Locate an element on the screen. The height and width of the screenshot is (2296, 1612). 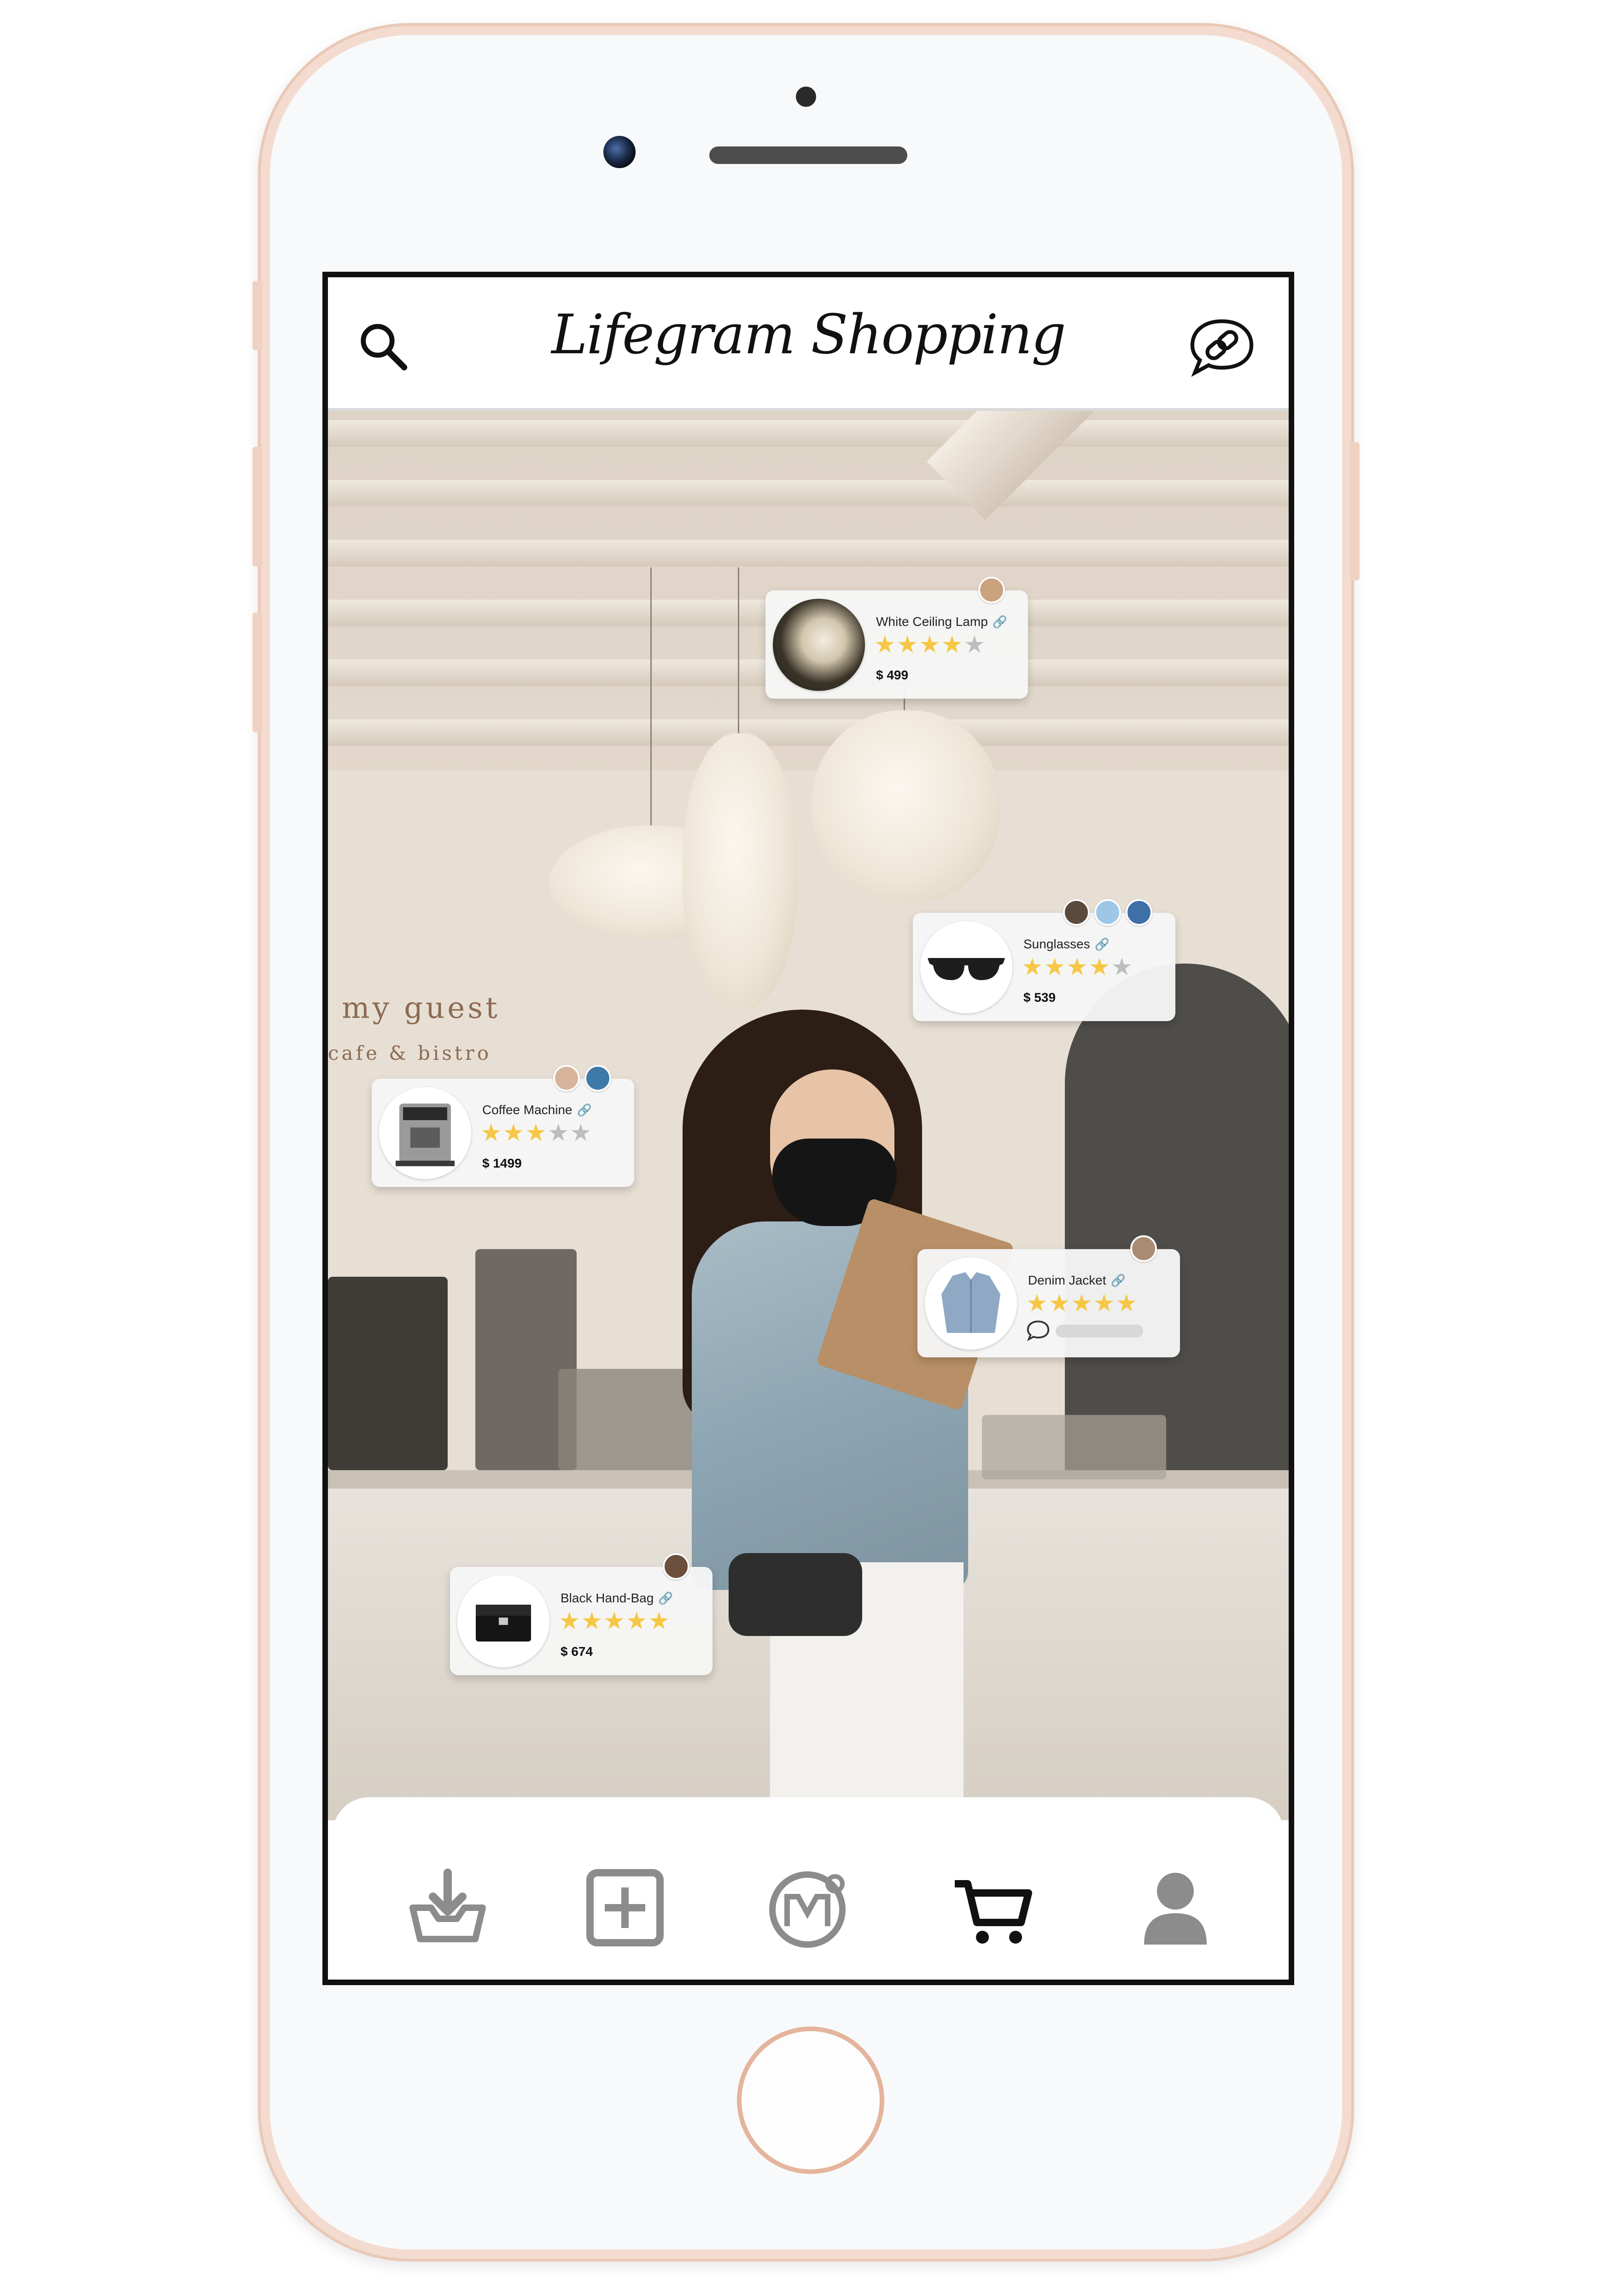
product-name: Denim Jacket 🔗 is located at coordinates (1077, 1280).